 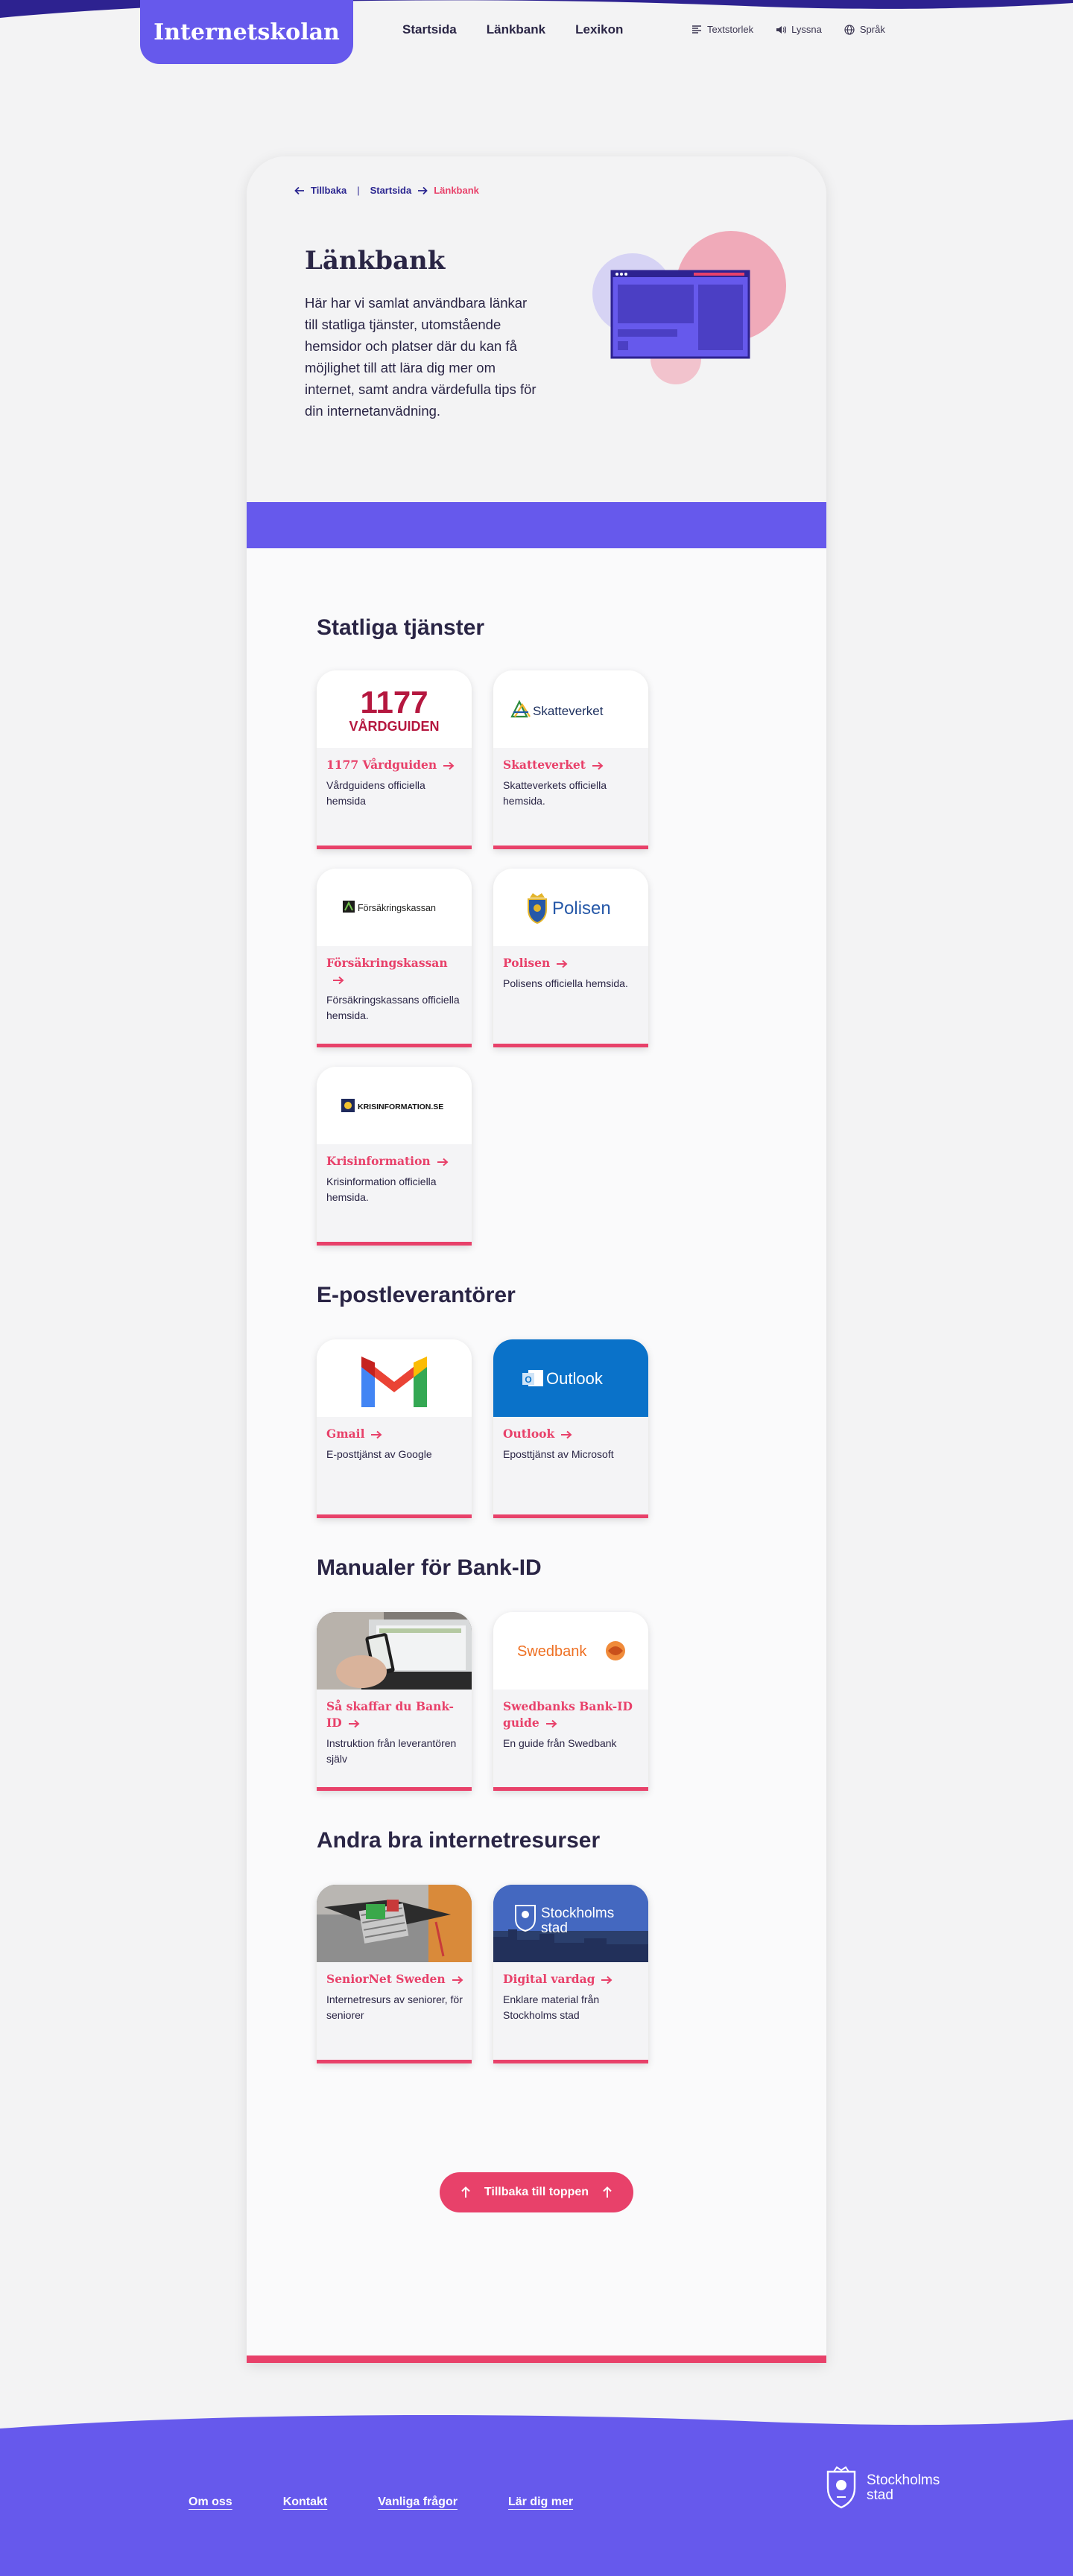 What do you see at coordinates (516, 30) in the screenshot?
I see `nav-lankbank: Länkbank` at bounding box center [516, 30].